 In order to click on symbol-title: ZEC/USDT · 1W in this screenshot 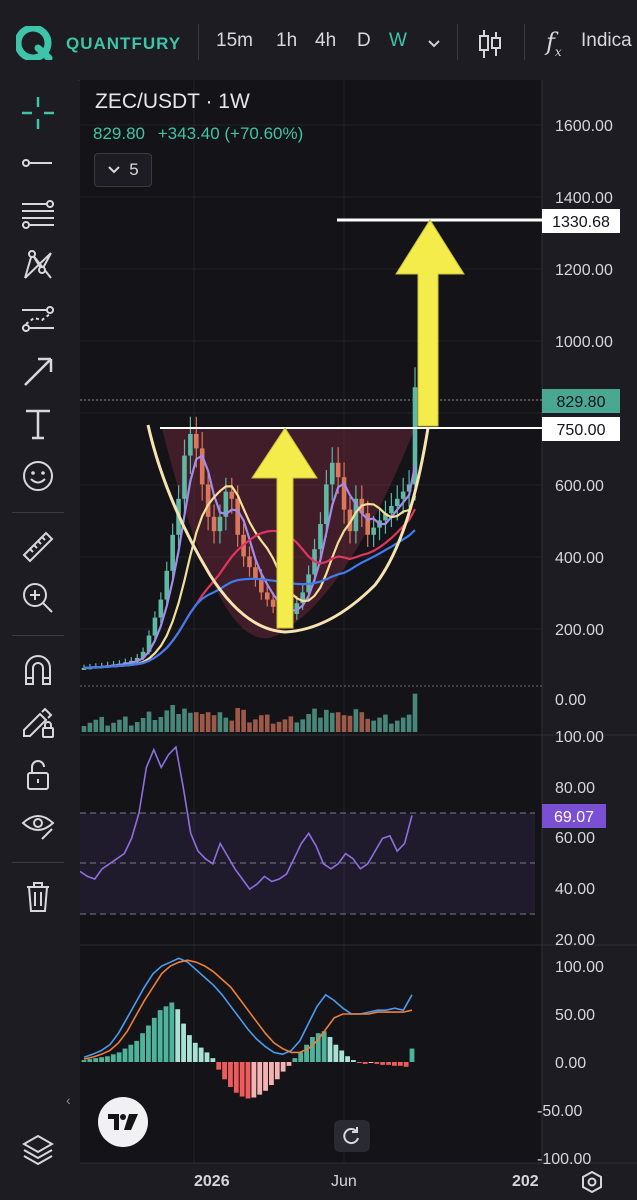, I will do `click(172, 101)`.